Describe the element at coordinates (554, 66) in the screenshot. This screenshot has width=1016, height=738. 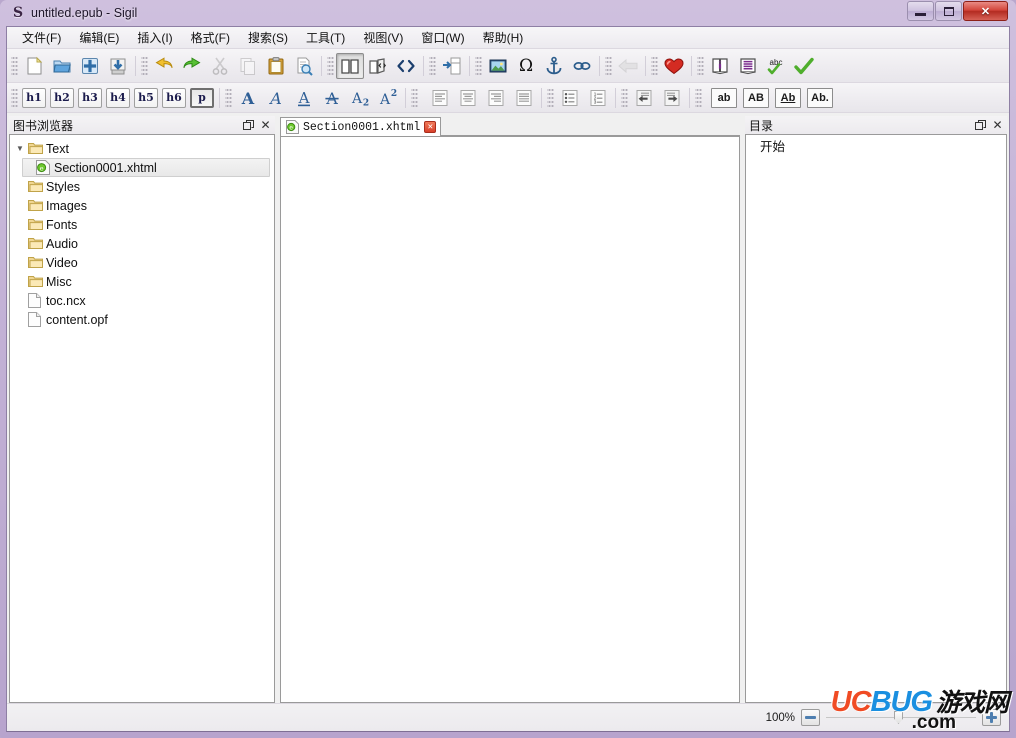
I see `insert-anchor-icon` at that location.